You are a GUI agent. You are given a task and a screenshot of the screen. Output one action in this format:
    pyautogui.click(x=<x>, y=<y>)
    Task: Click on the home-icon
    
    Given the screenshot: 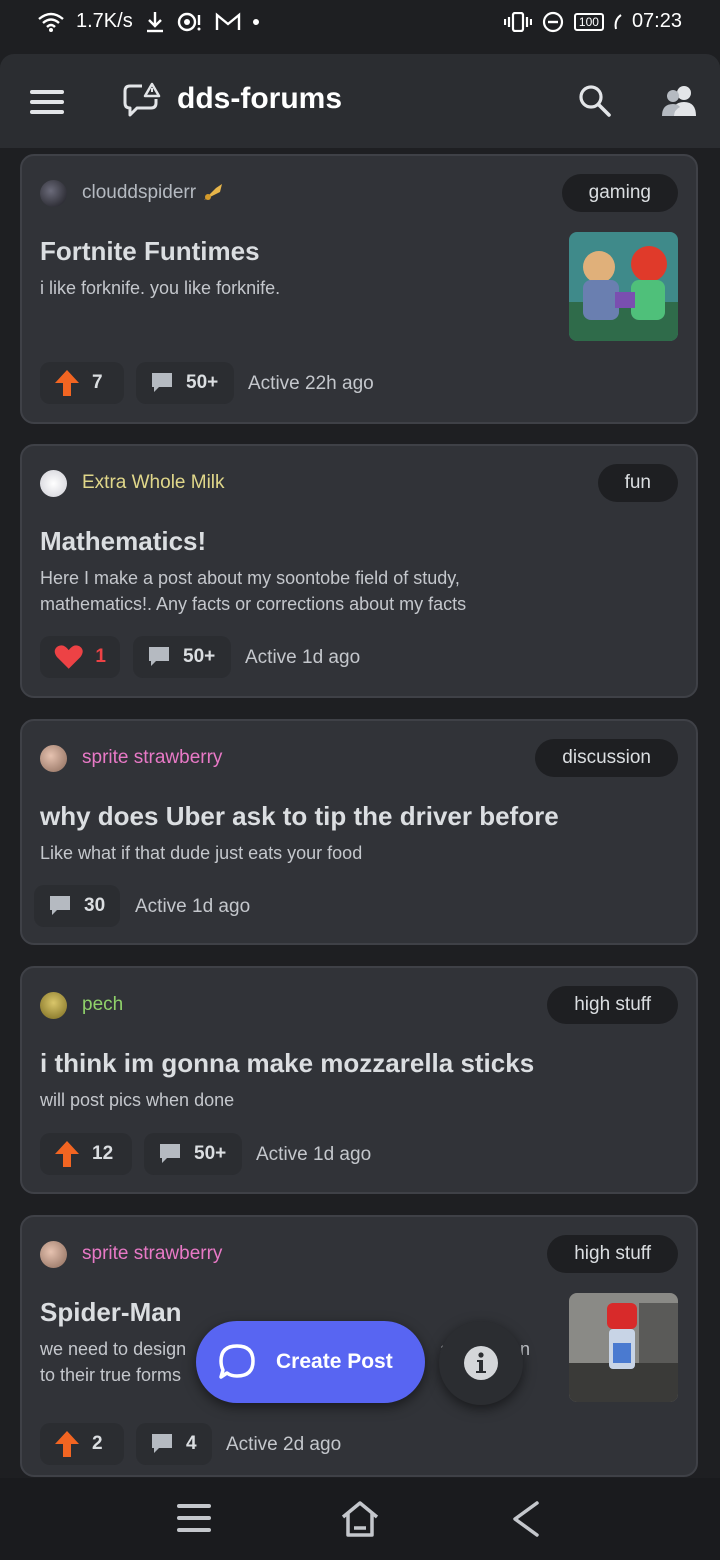 What is the action you would take?
    pyautogui.click(x=360, y=1519)
    